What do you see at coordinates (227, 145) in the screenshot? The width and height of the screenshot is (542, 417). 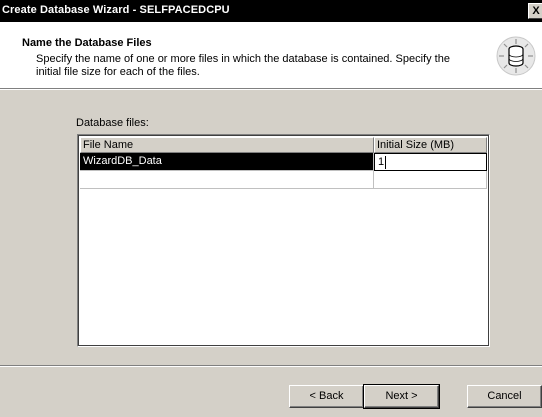 I see `column-header-file-name: File Name` at bounding box center [227, 145].